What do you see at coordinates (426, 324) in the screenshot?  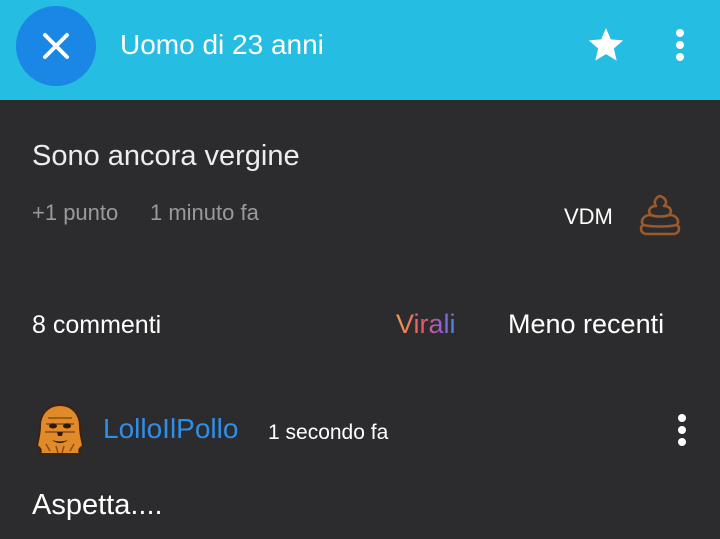 I see `tab-virali: Virali` at bounding box center [426, 324].